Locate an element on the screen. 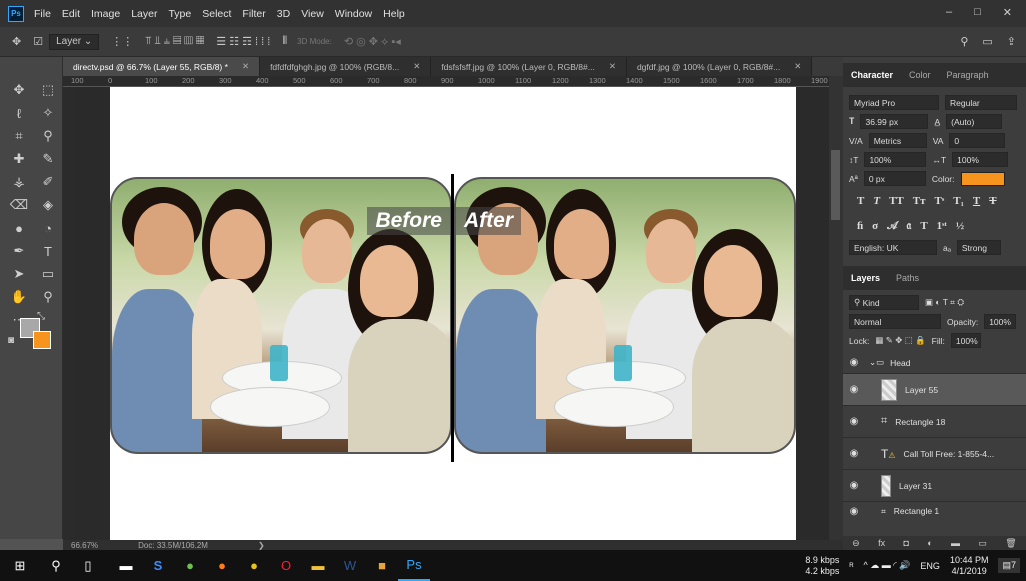 Image resolution: width=1026 pixels, height=581 pixels. adjustment-icon: ◐ is located at coordinates (929, 543).